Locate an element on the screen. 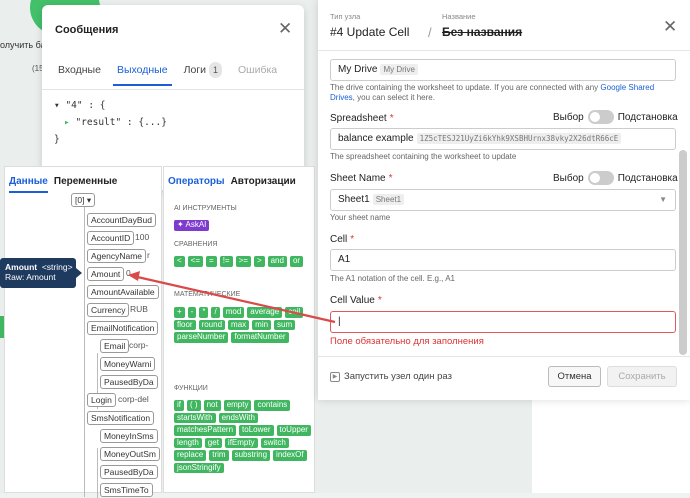  math-chip: ceil is located at coordinates (294, 312).